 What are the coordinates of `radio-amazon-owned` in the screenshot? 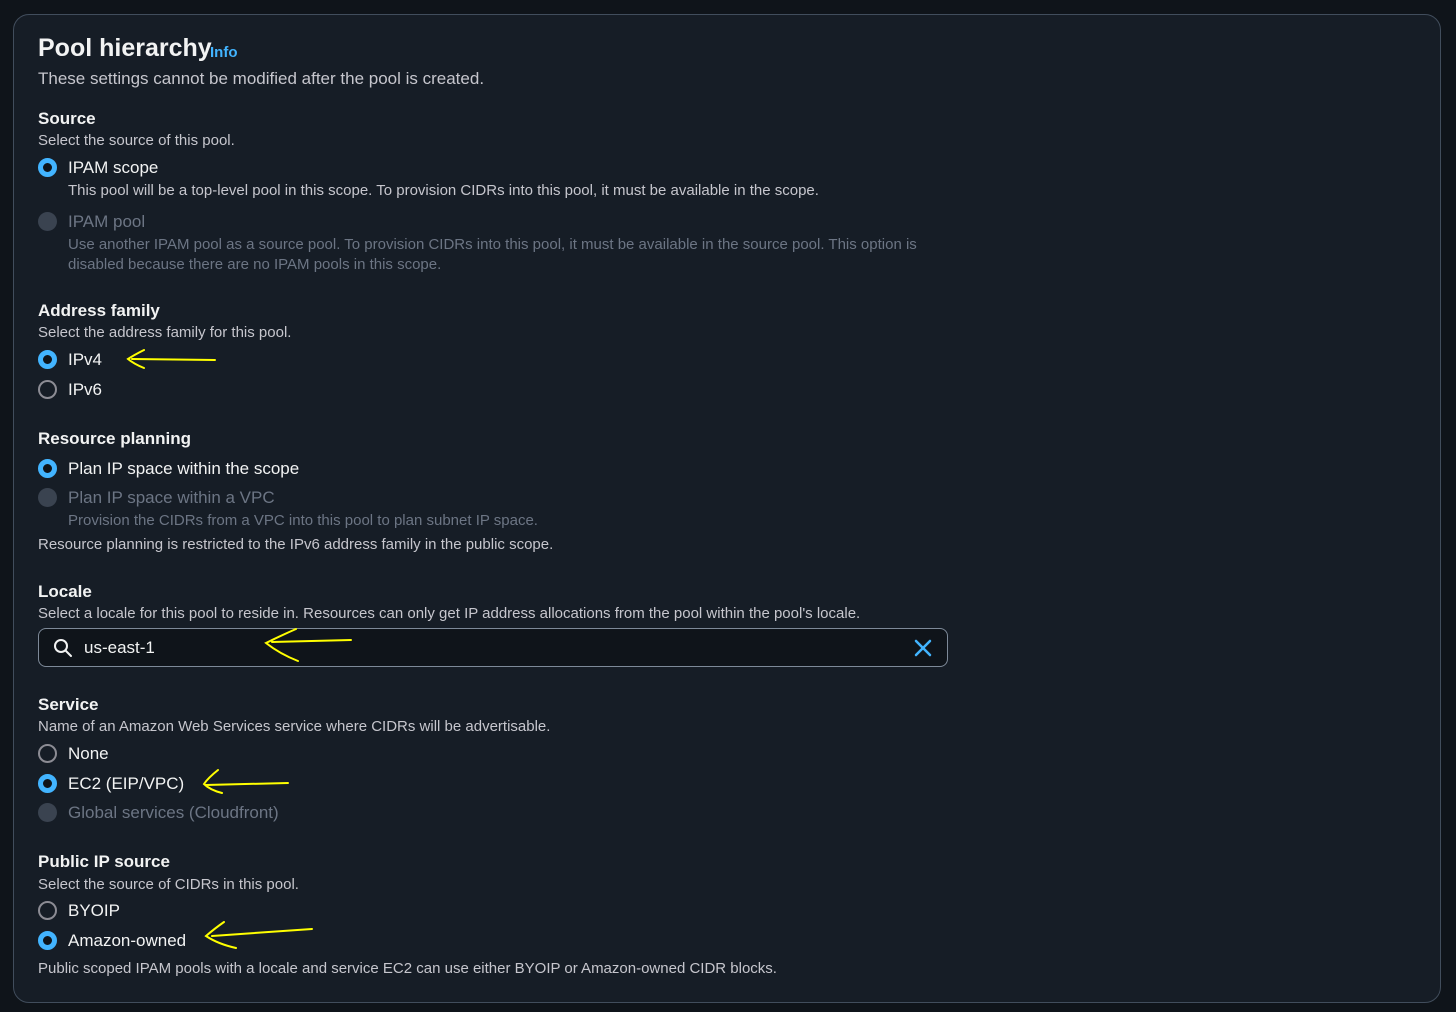 It's located at (47, 940).